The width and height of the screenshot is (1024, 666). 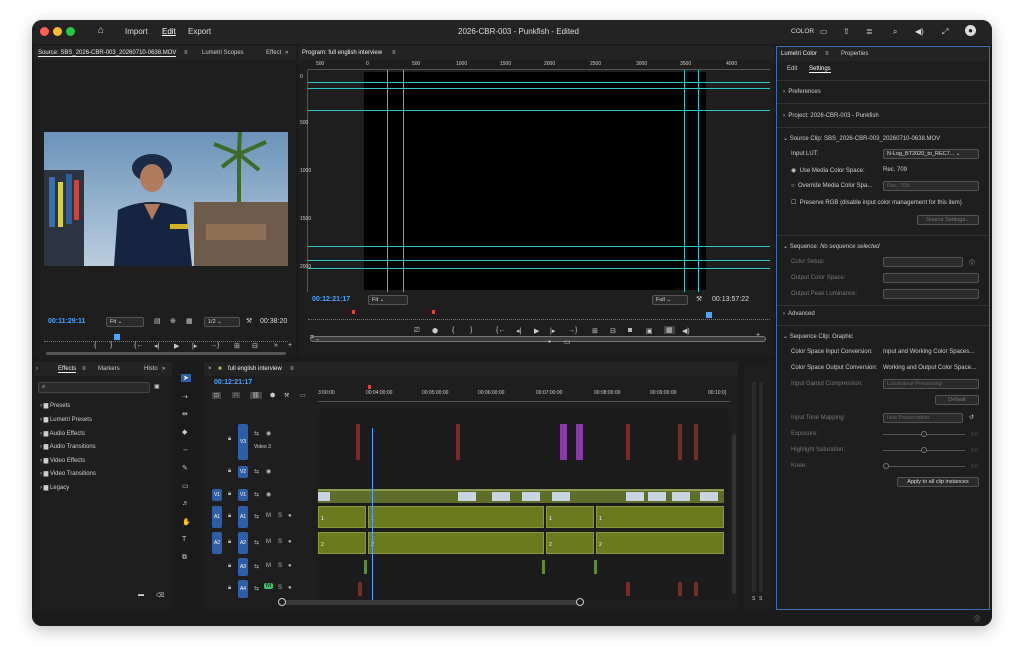 What do you see at coordinates (923, 418) in the screenshot?
I see `tone-select: Hue Preservation` at bounding box center [923, 418].